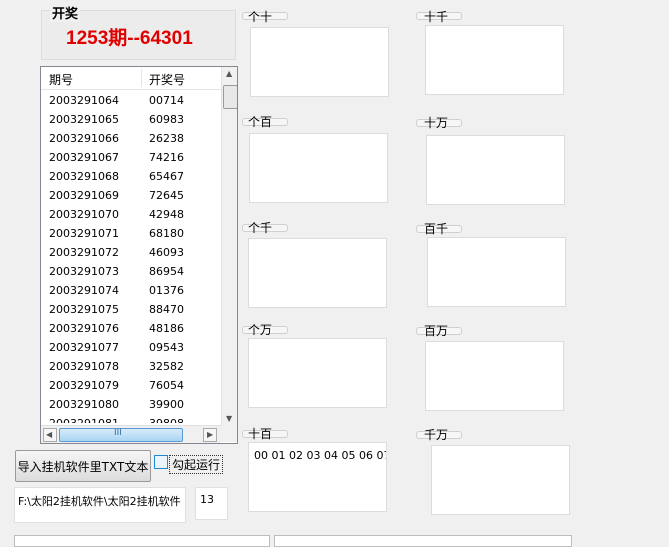 This screenshot has width=669, height=547. I want to click on scroll-right-arrow-icon: ▶, so click(210, 435).